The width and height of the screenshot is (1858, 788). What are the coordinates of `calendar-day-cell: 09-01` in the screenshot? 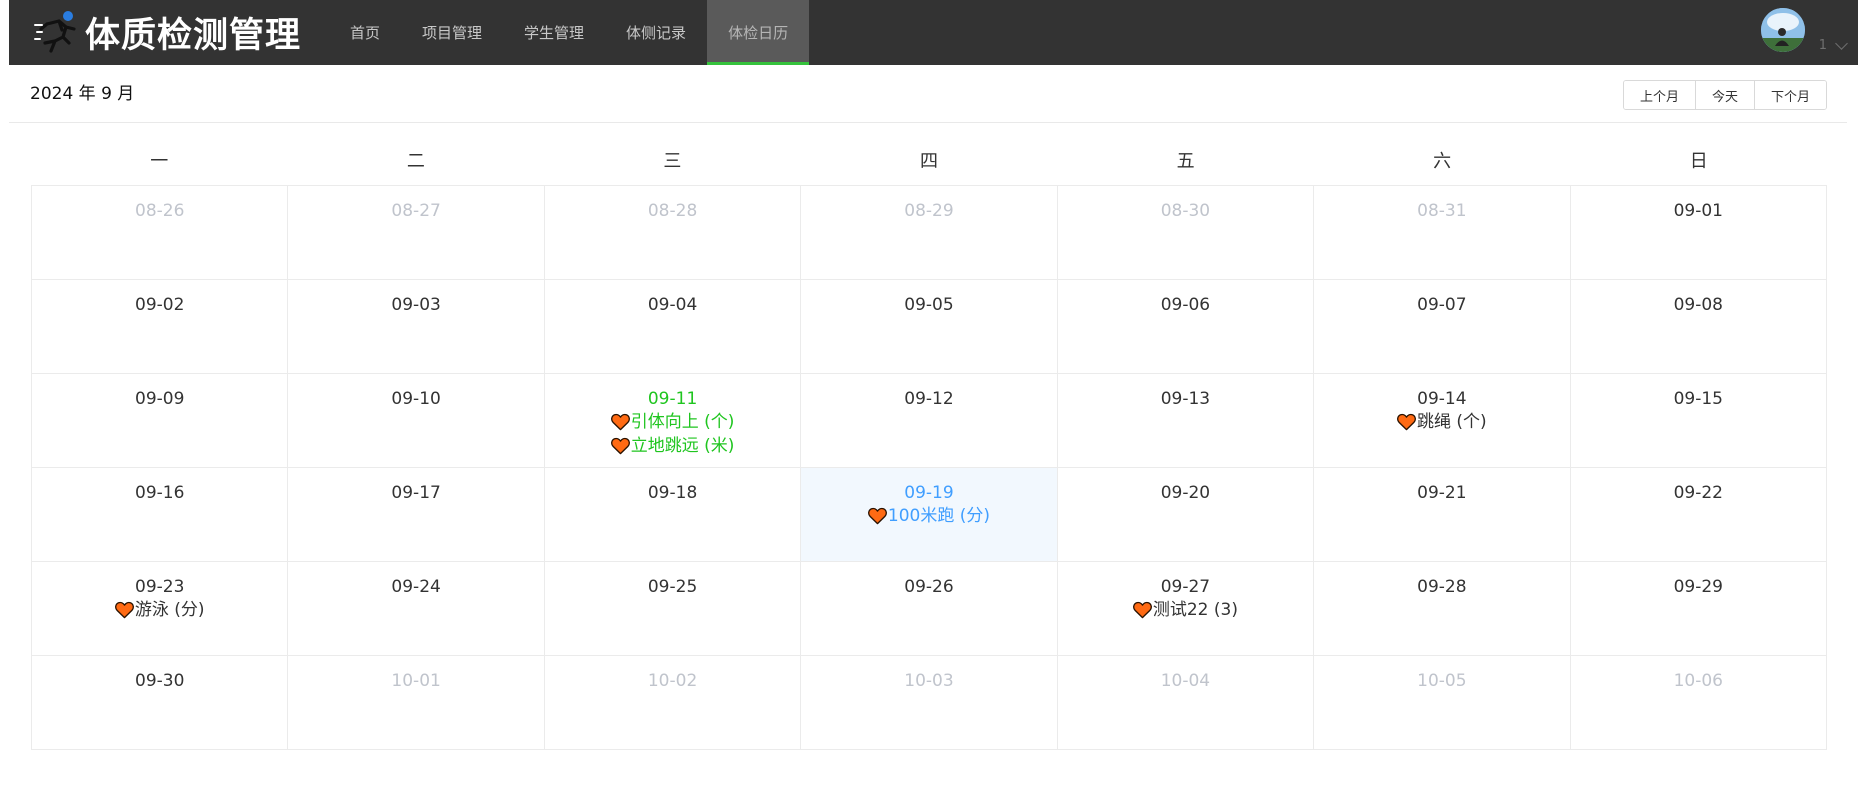 It's located at (1698, 233).